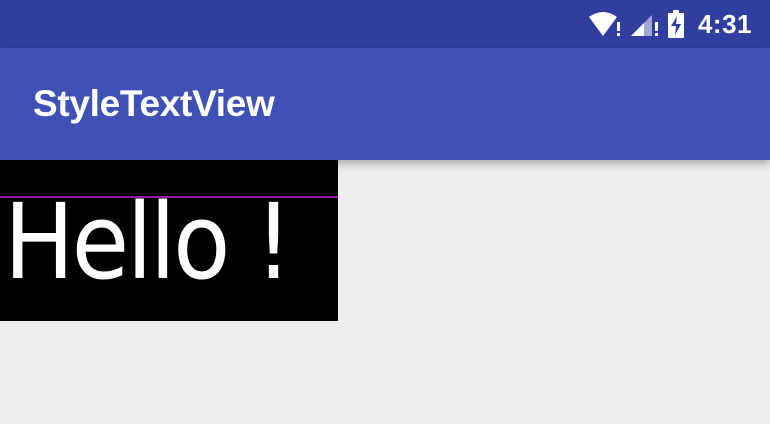 The width and height of the screenshot is (770, 424). I want to click on wifi-alert-icon, so click(605, 24).